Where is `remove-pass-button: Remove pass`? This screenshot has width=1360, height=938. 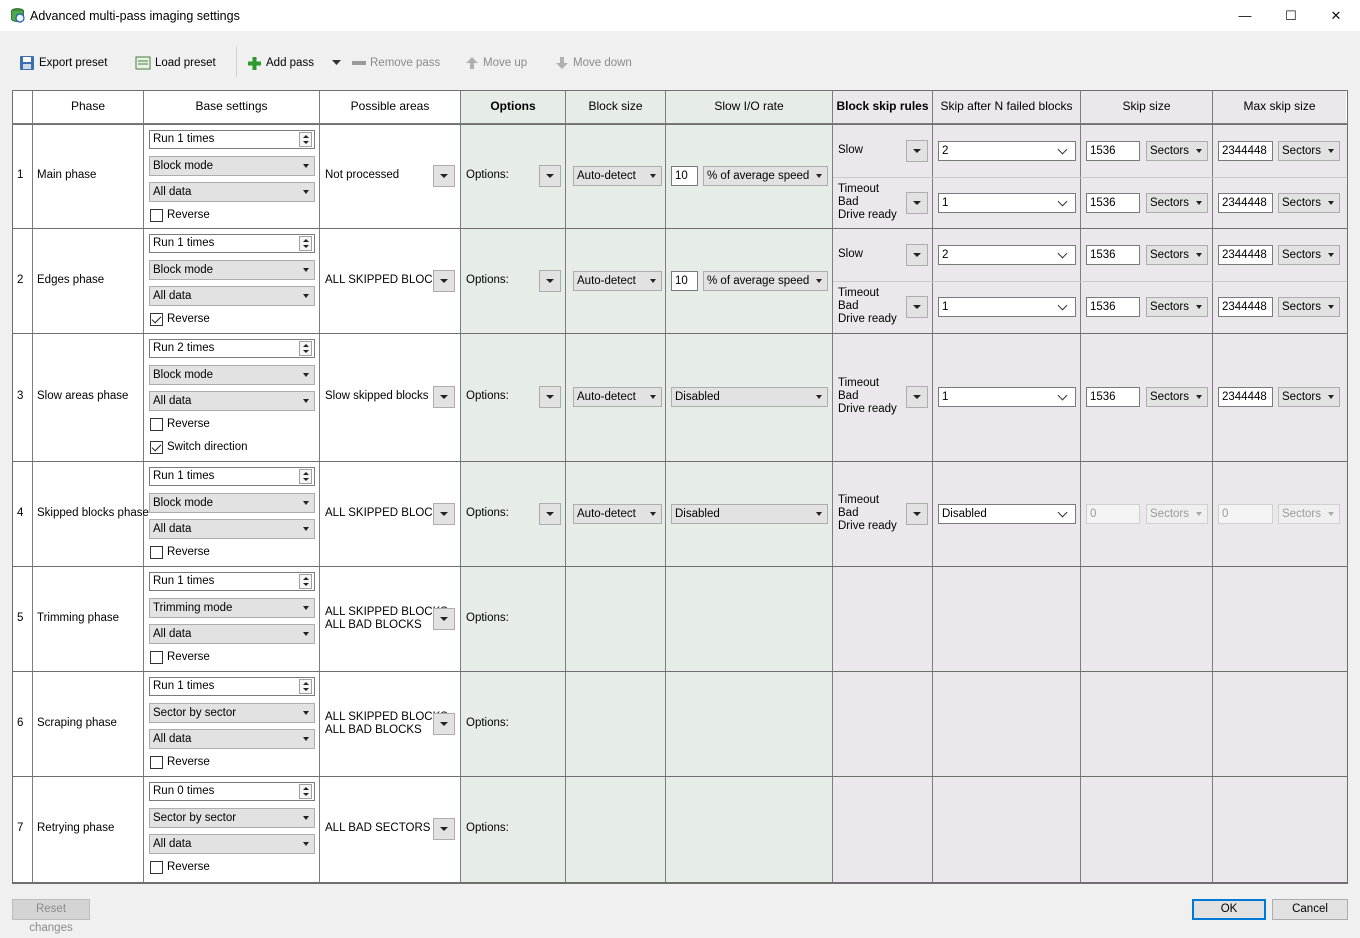
remove-pass-button: Remove pass is located at coordinates (396, 63).